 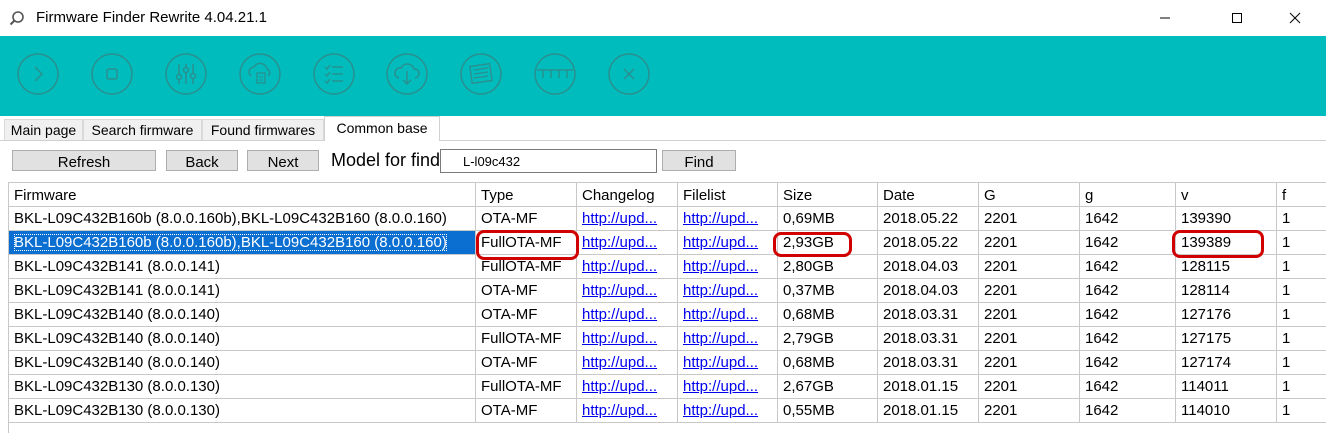 What do you see at coordinates (1295, 18) in the screenshot?
I see `close-button` at bounding box center [1295, 18].